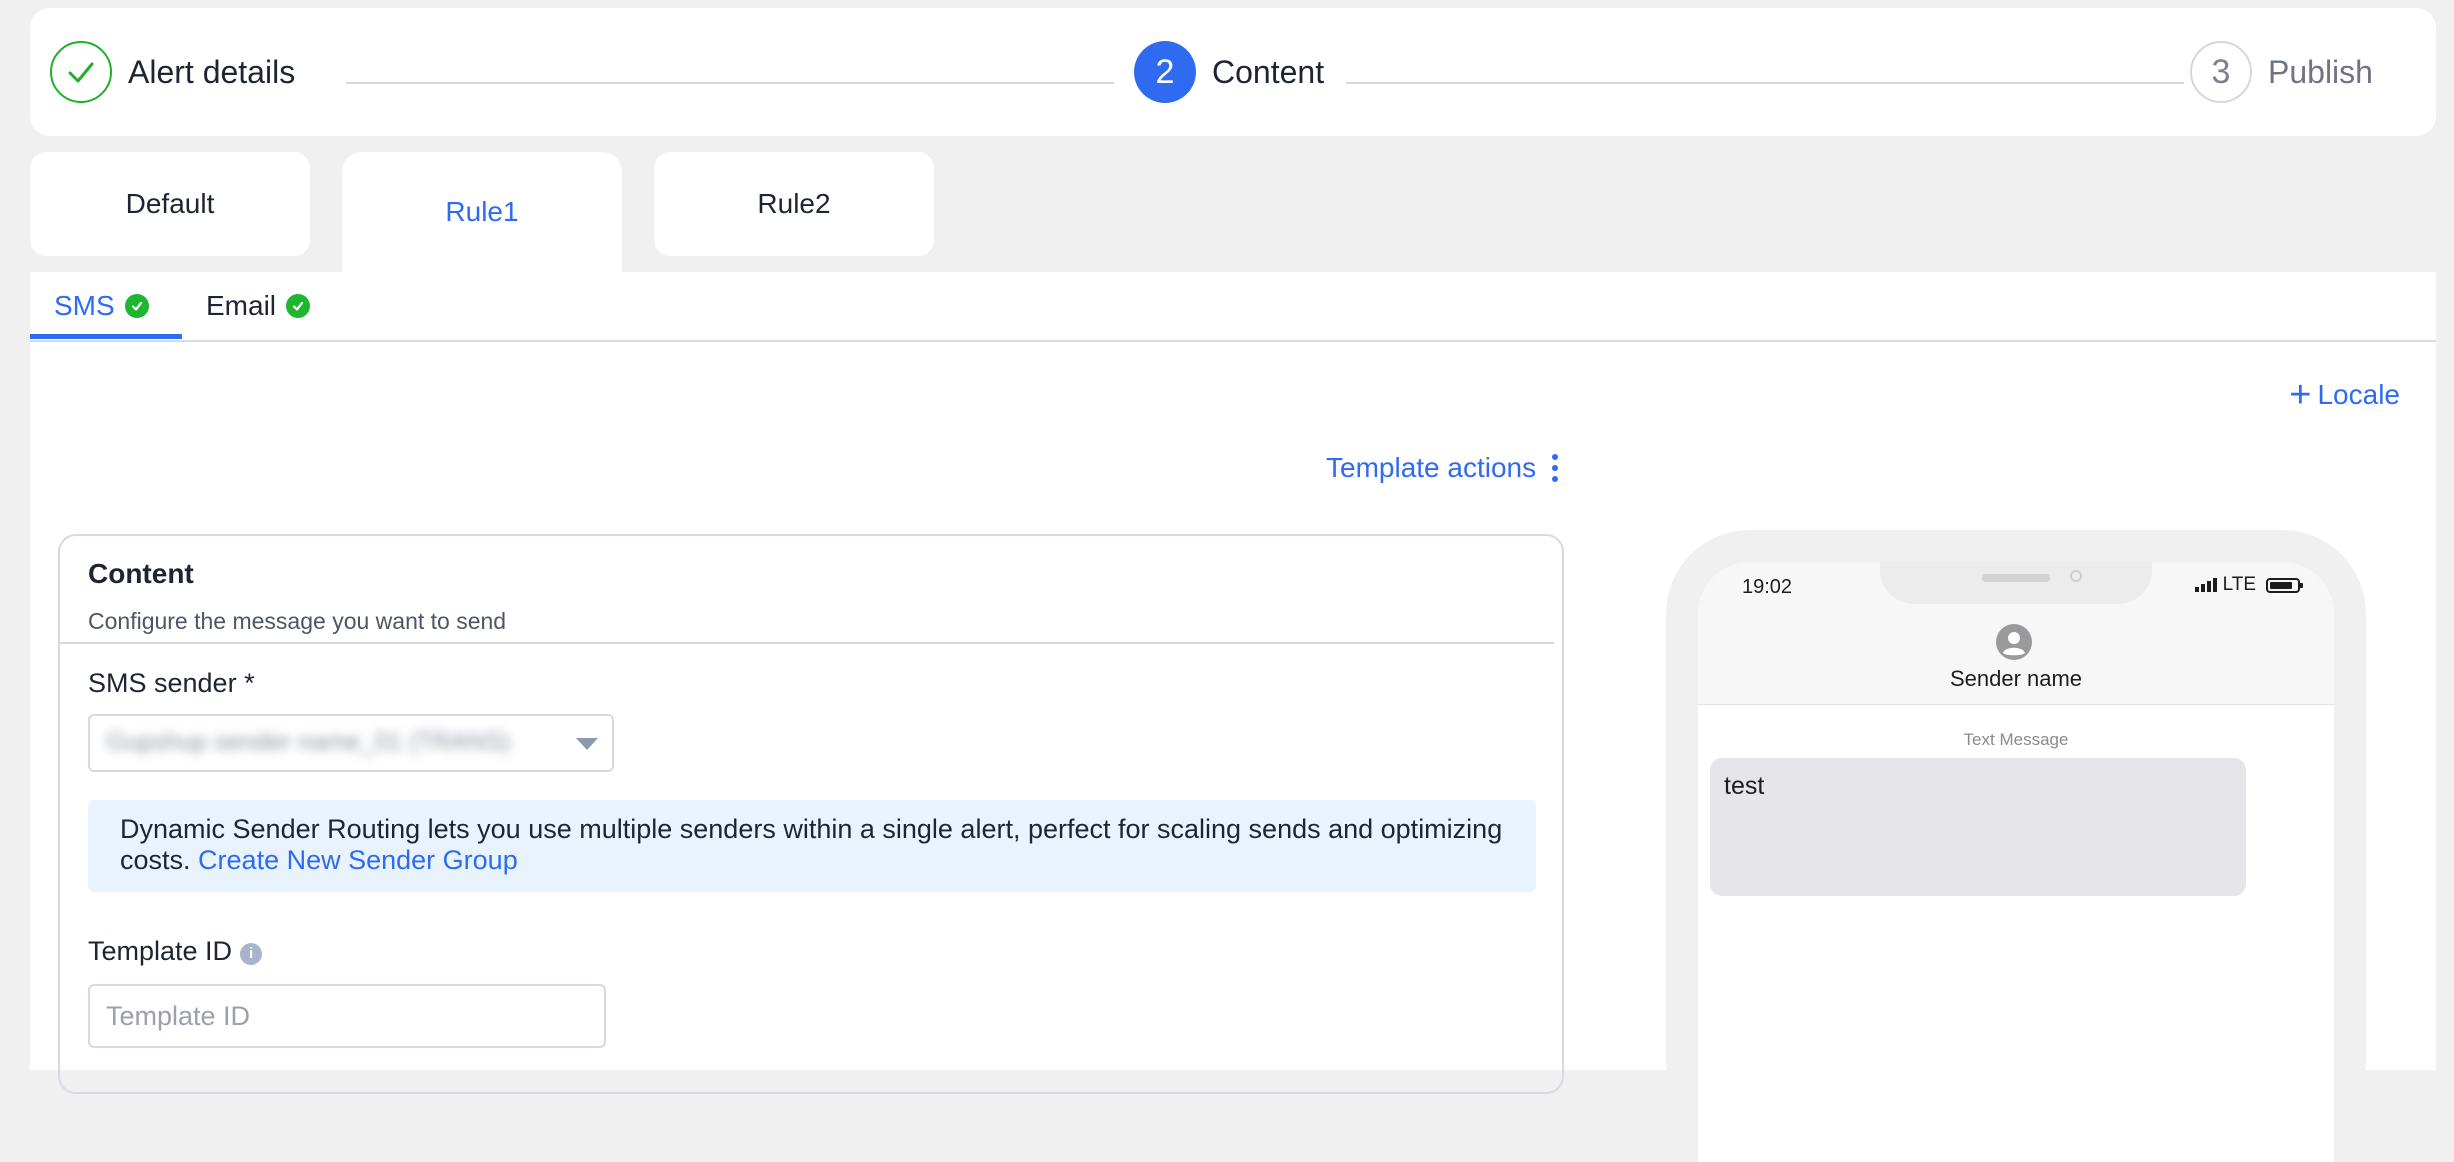  What do you see at coordinates (1165, 72) in the screenshot?
I see `step-number: 2` at bounding box center [1165, 72].